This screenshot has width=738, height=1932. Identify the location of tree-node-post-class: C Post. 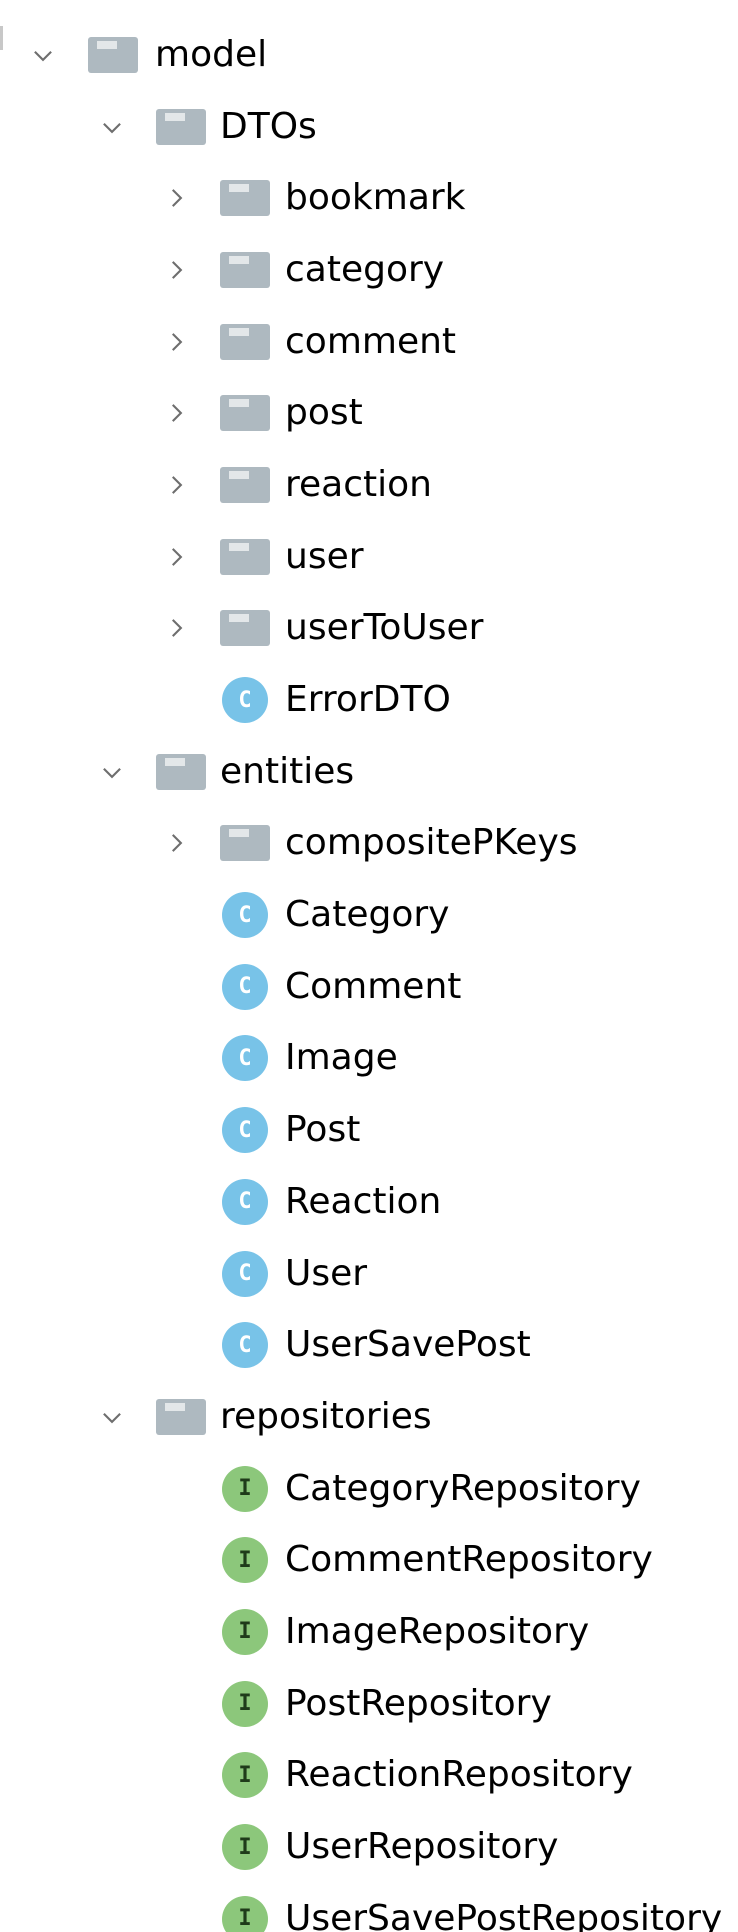
(369, 1130).